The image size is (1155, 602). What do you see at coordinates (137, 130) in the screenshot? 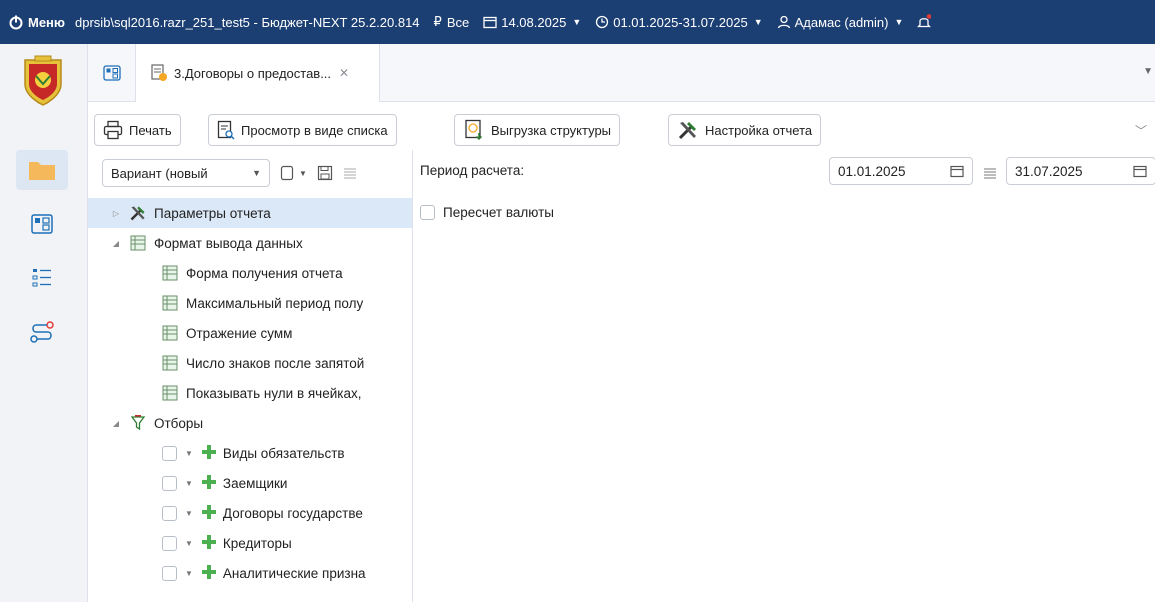
I see `print-button: Печать` at bounding box center [137, 130].